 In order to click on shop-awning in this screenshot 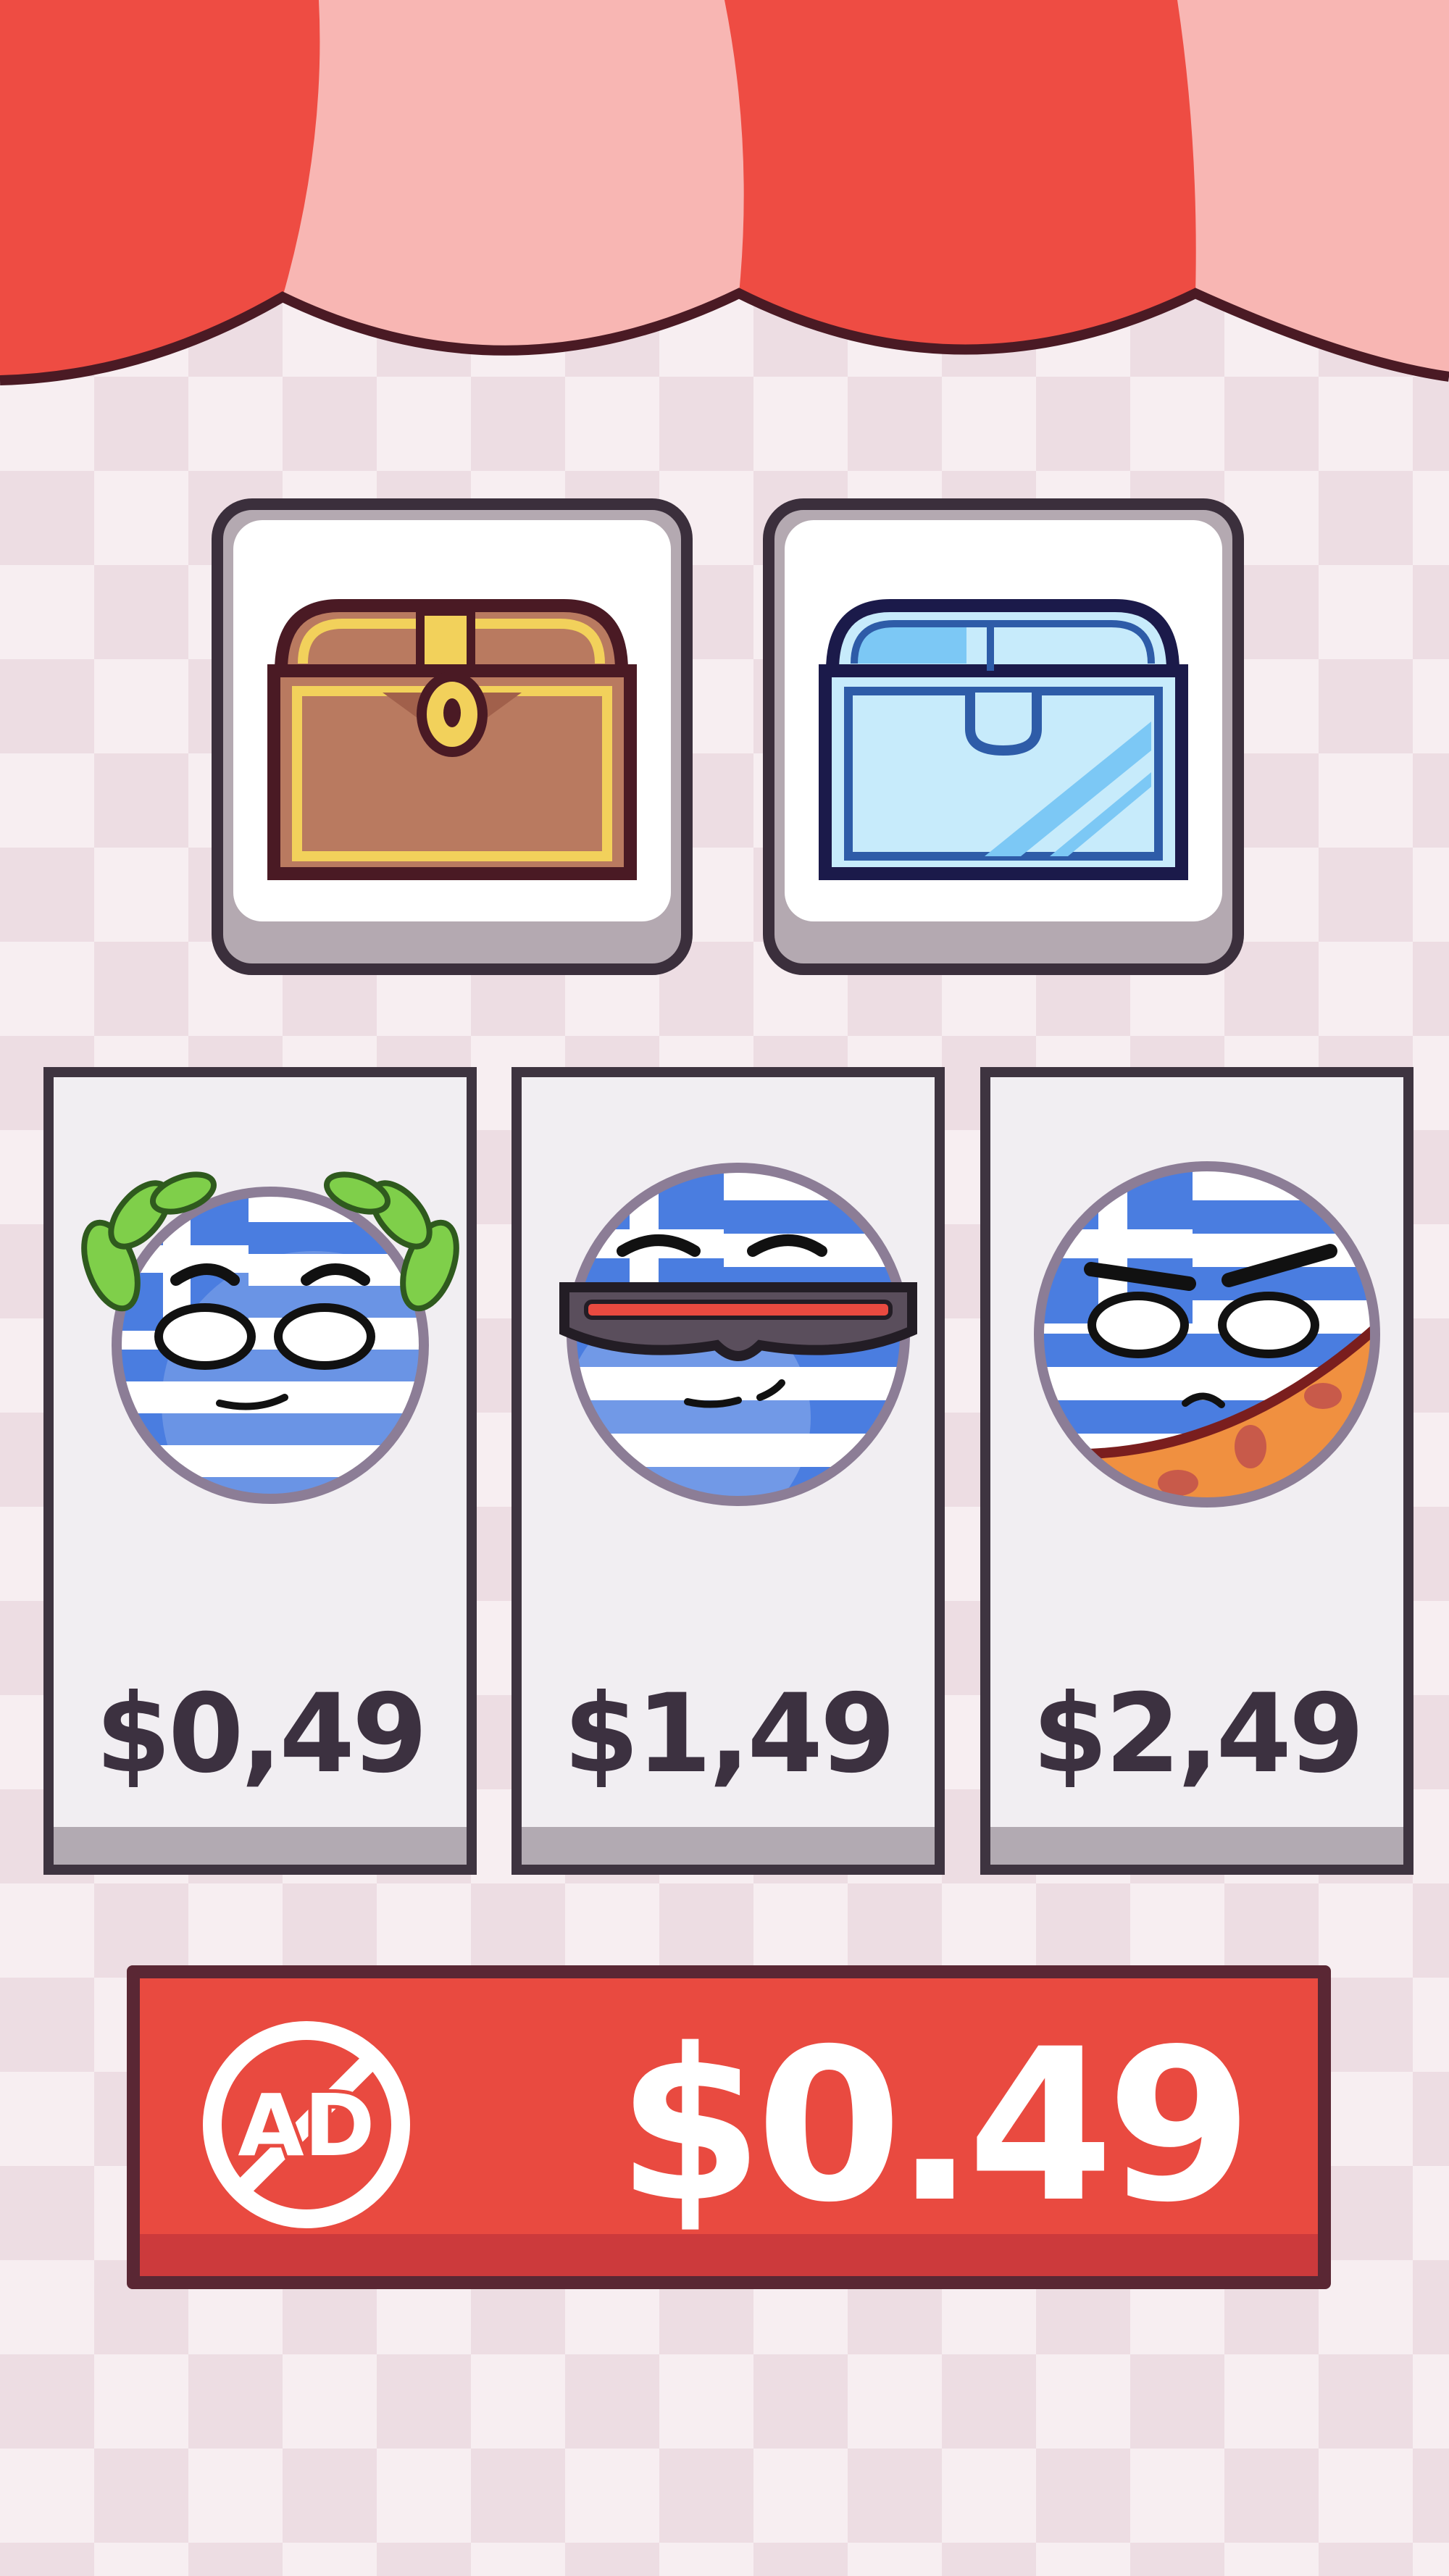, I will do `click(724, 192)`.